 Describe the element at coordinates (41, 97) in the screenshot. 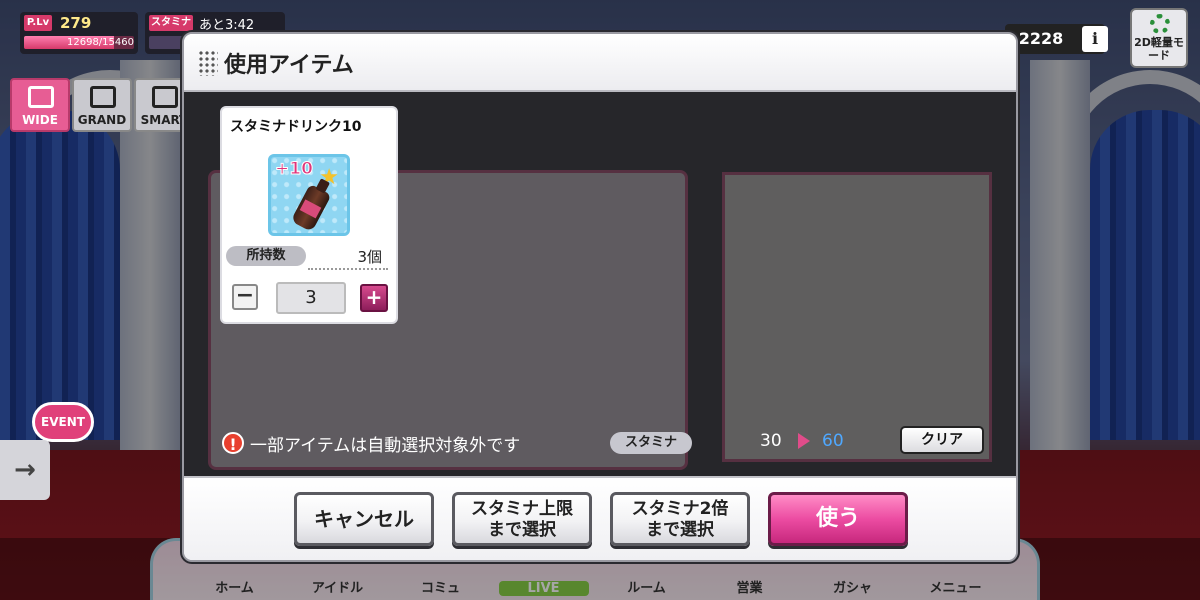

I see `wide-screen-icon` at that location.